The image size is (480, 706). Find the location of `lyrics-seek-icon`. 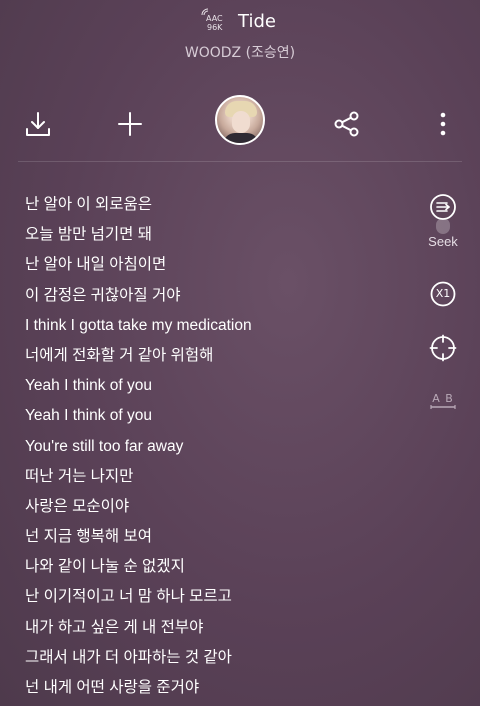

lyrics-seek-icon is located at coordinates (443, 207).